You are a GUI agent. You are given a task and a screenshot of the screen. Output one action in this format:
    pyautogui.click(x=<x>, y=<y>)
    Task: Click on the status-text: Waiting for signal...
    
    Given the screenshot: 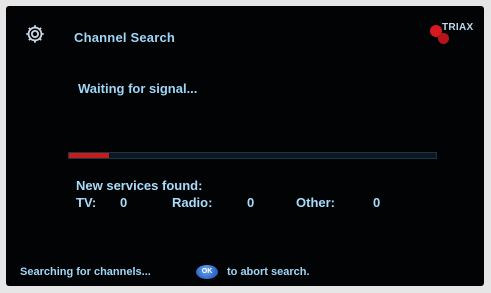 What is the action you would take?
    pyautogui.click(x=138, y=88)
    